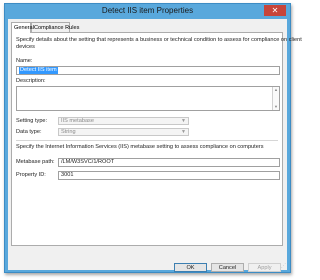 The height and width of the screenshot is (280, 320). I want to click on metabase-path-field: /LM/W3SVC/1/ROOT, so click(169, 162).